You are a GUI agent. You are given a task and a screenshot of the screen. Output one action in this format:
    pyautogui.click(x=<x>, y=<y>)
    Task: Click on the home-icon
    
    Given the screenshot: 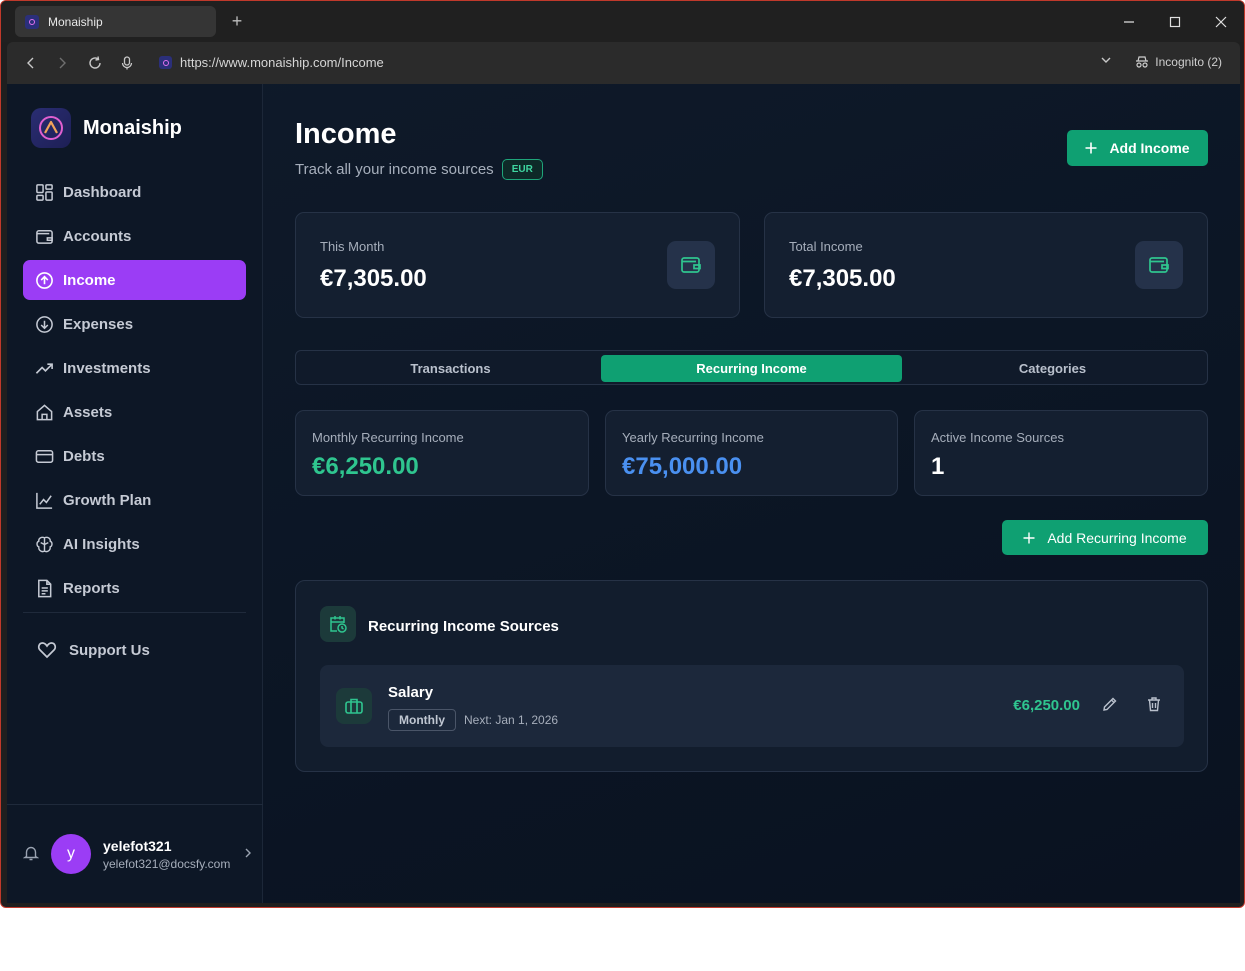 What is the action you would take?
    pyautogui.click(x=44, y=411)
    